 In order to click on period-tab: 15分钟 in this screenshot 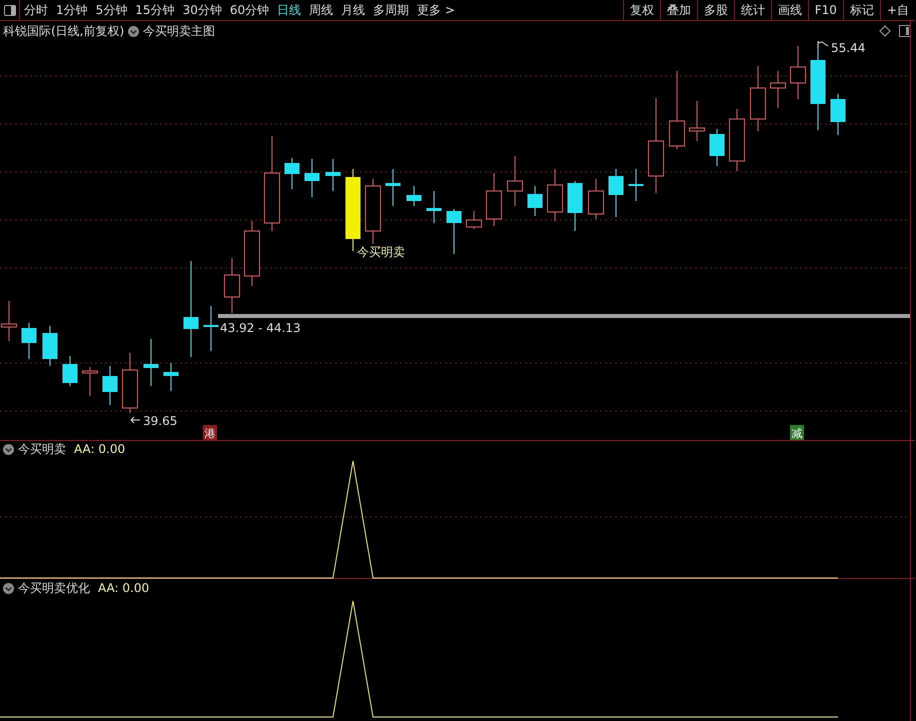, I will do `click(155, 10)`.